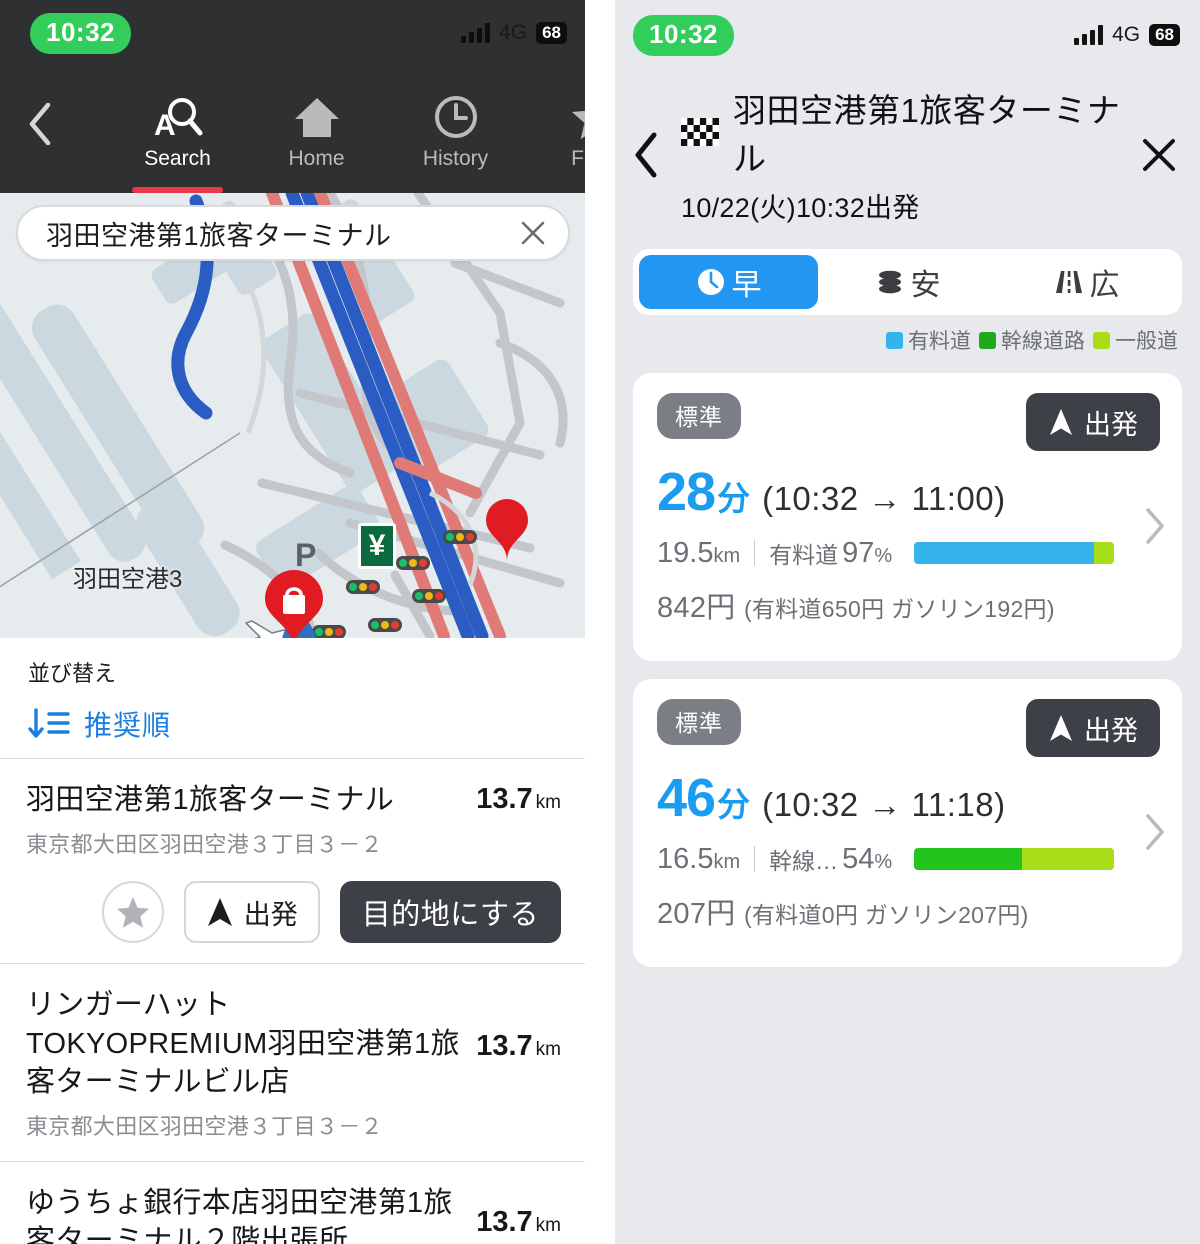 The height and width of the screenshot is (1244, 1200). Describe the element at coordinates (293, 233) in the screenshot. I see `search-input: 羽田空港第1旅客ターミナル` at that location.